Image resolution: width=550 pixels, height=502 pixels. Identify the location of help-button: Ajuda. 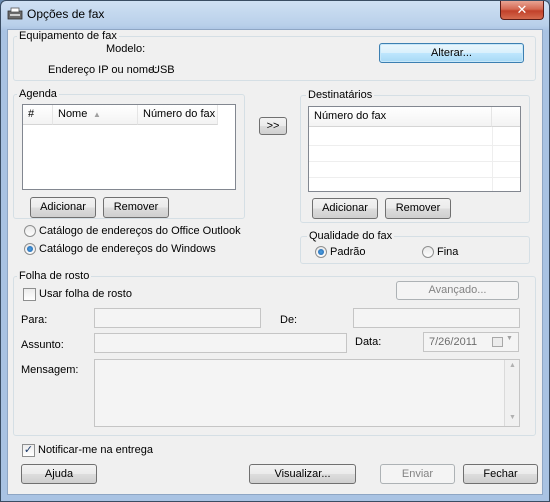
(59, 474).